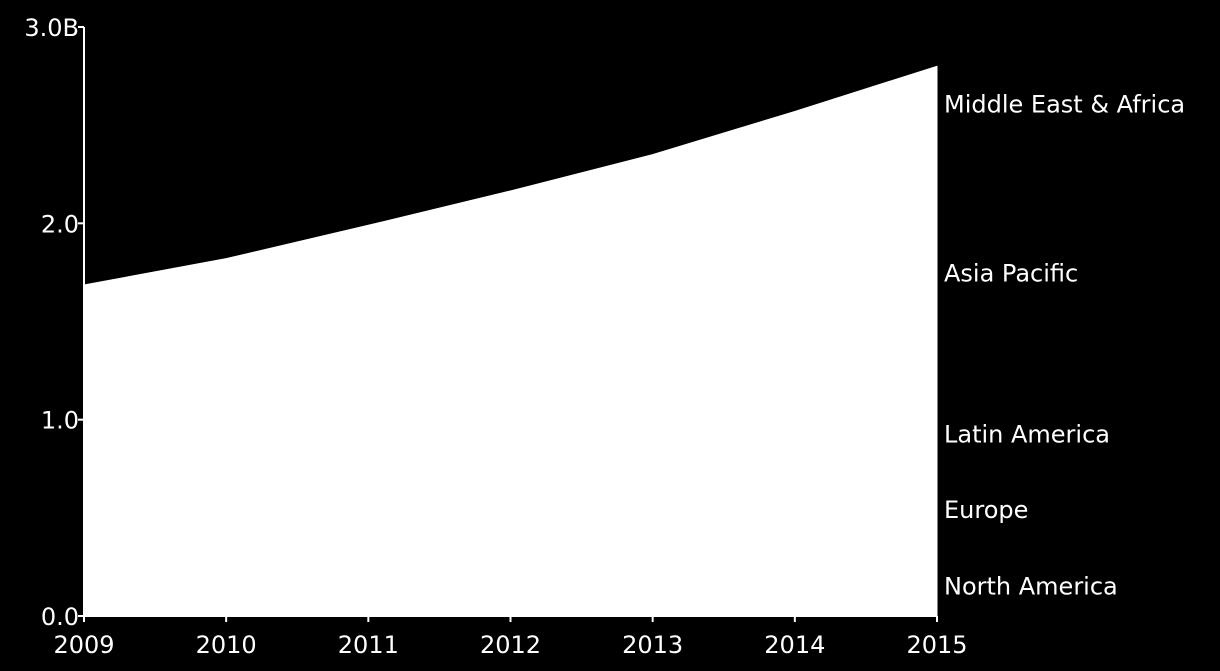 The width and height of the screenshot is (1220, 671). What do you see at coordinates (652, 645) in the screenshot?
I see `x-tick-label: 2013` at bounding box center [652, 645].